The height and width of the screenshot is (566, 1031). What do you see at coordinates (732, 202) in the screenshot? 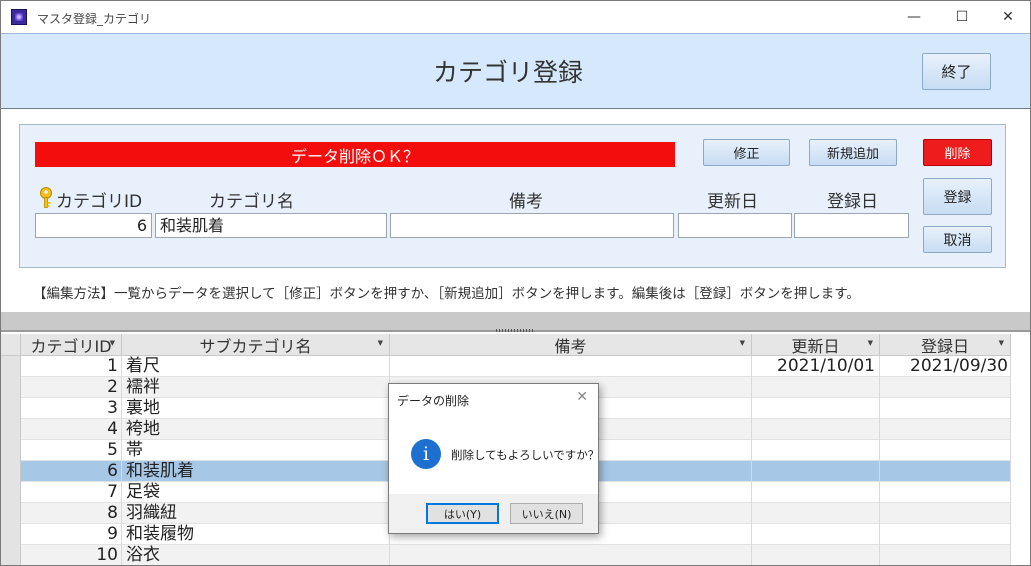
I see `label-updated: 更新日` at bounding box center [732, 202].